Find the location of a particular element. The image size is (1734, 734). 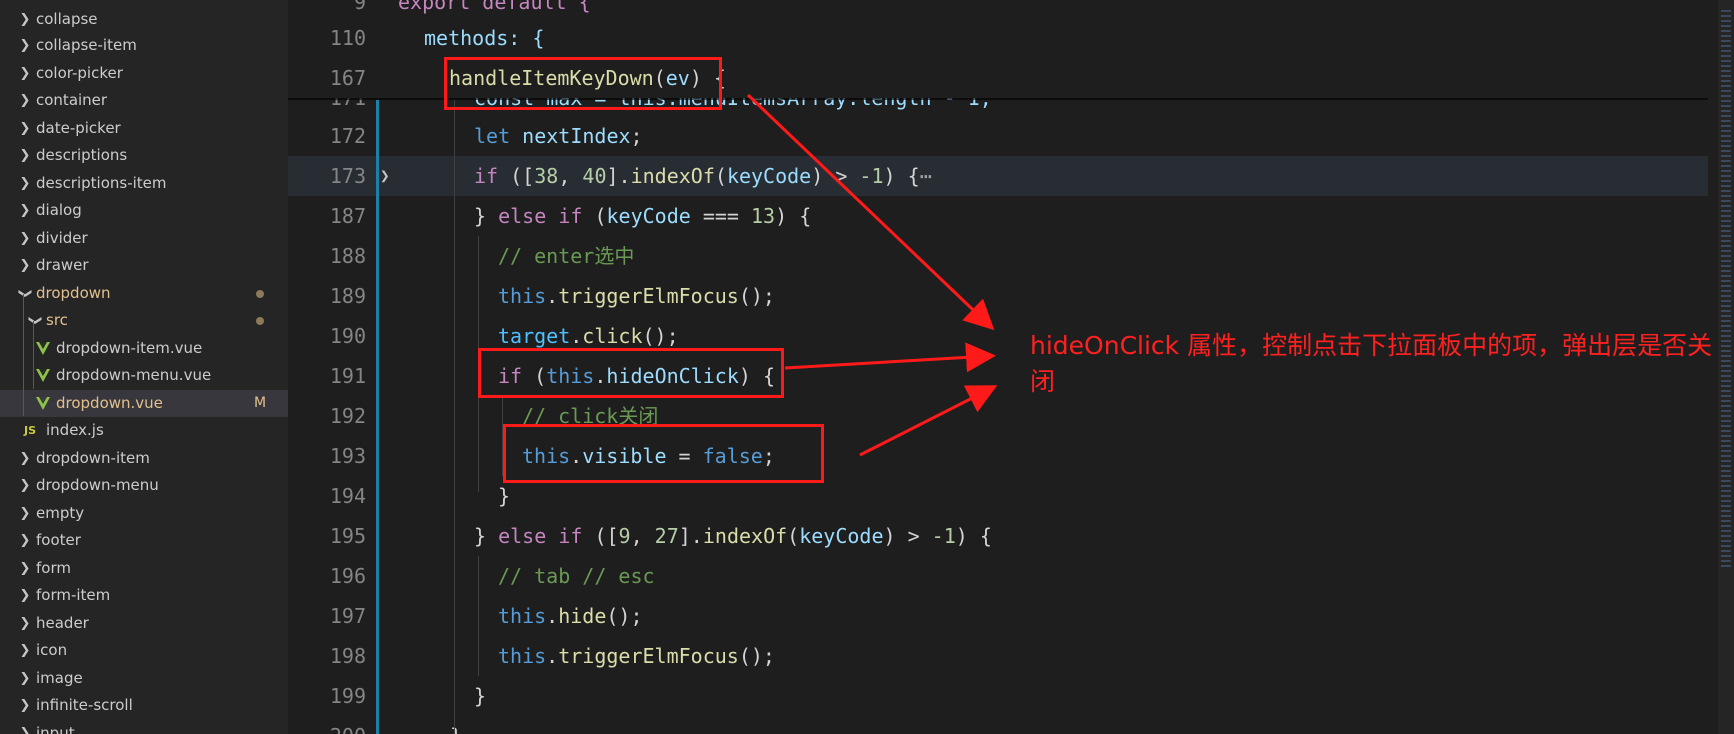

code-line: 192// click关闭 is located at coordinates (998, 416).